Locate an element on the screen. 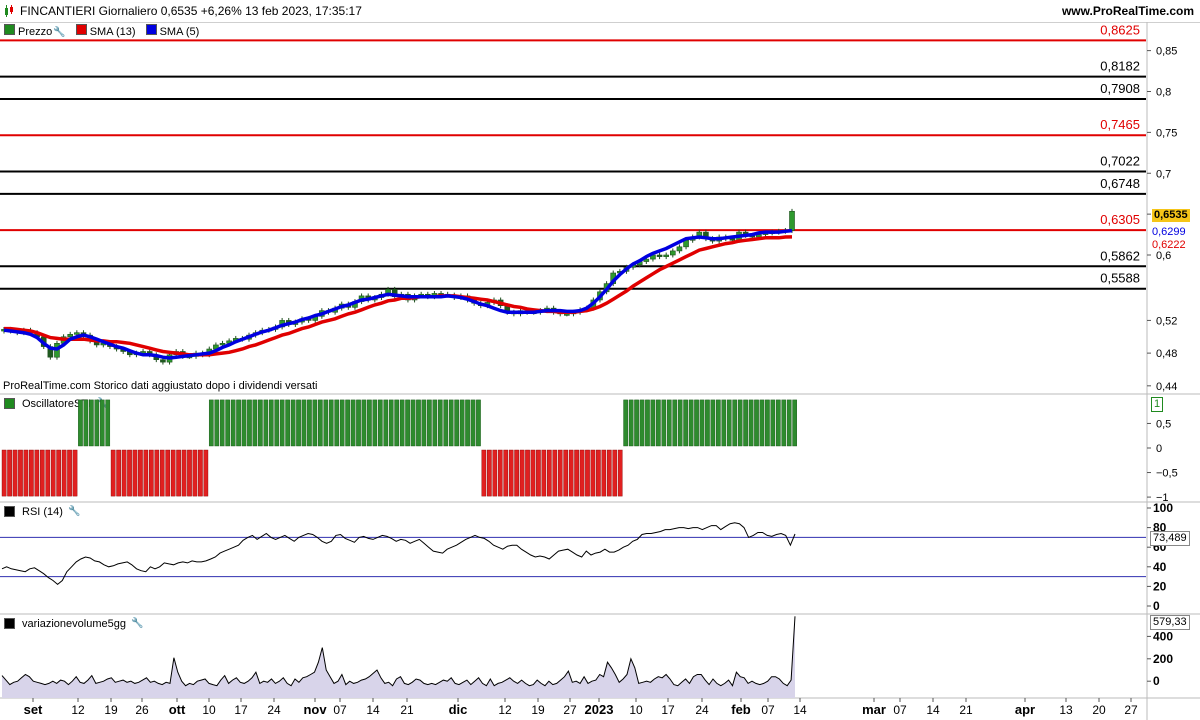  x-tick-label: 21 is located at coordinates (407, 710).